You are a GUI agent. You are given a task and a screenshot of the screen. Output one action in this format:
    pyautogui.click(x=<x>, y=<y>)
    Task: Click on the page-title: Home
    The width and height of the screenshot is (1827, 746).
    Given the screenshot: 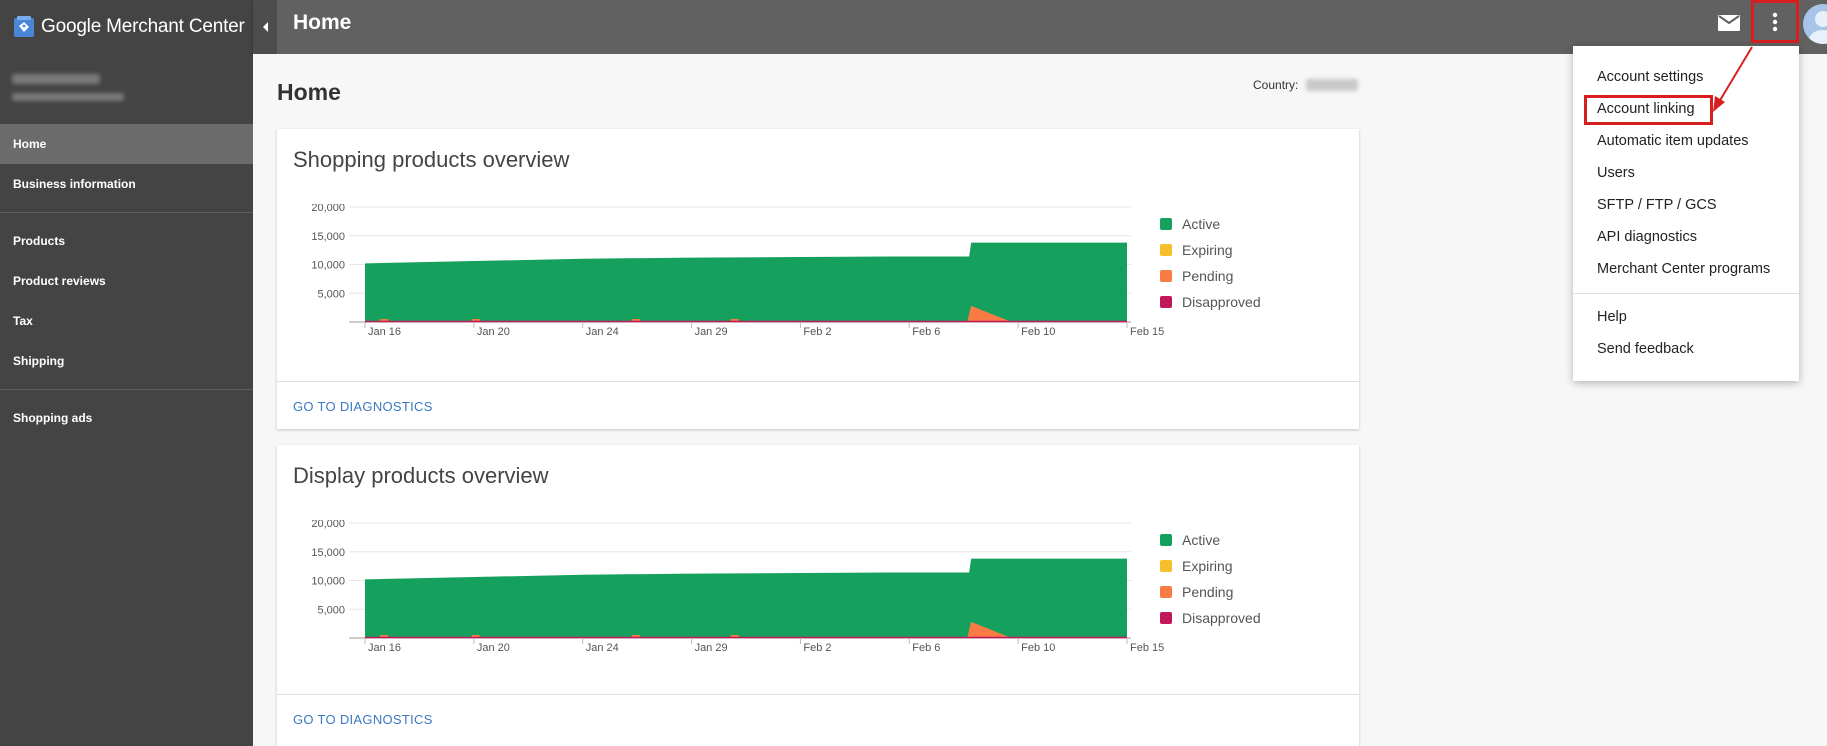 What is the action you would take?
    pyautogui.click(x=309, y=92)
    